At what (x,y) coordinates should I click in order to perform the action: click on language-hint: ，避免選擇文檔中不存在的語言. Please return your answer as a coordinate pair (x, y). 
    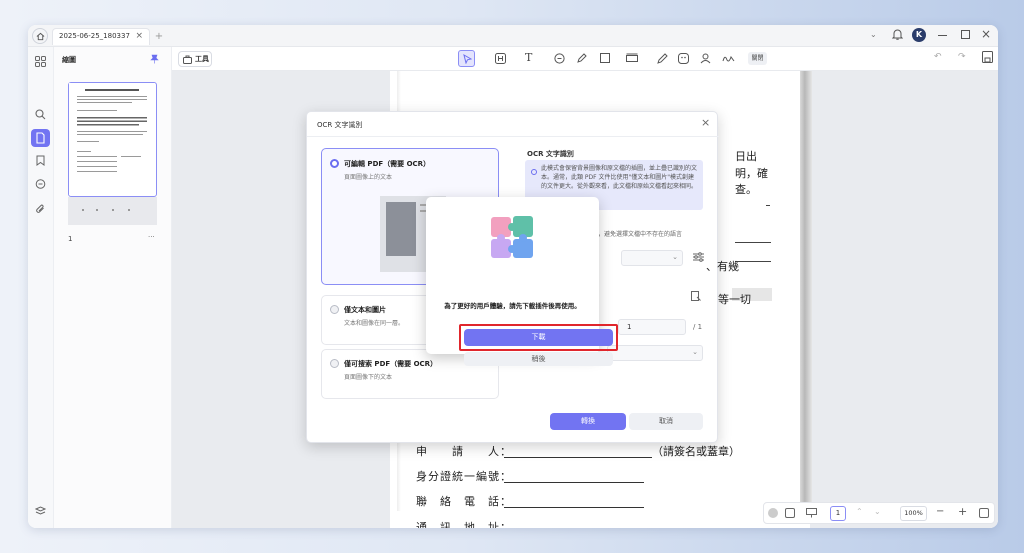
    Looking at the image, I should click on (640, 234).